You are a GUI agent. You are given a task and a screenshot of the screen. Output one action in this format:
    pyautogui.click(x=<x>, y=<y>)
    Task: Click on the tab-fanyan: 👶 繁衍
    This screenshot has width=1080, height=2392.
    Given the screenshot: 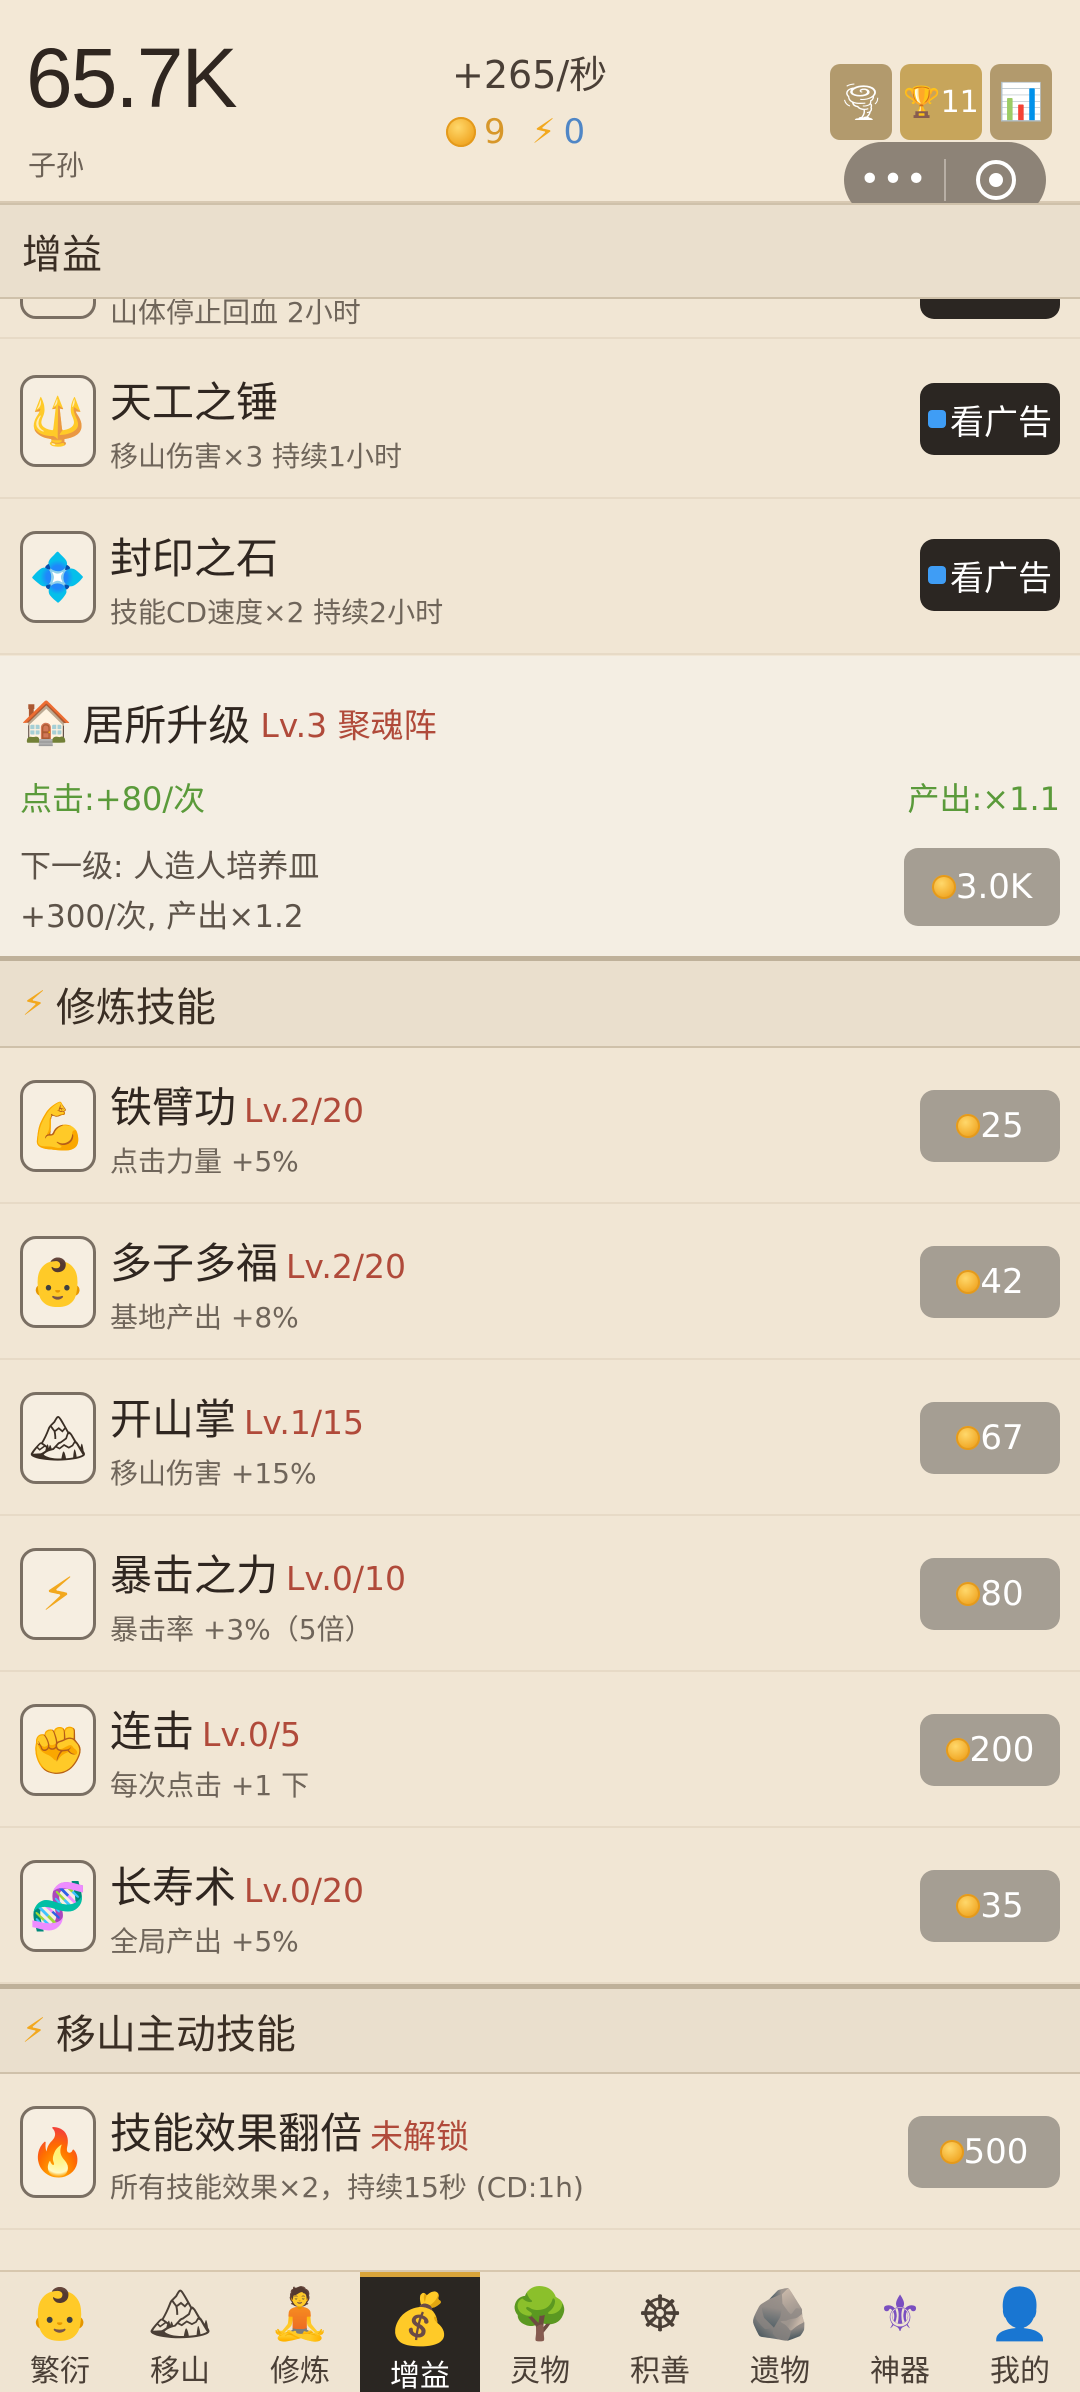 What is the action you would take?
    pyautogui.click(x=60, y=2332)
    